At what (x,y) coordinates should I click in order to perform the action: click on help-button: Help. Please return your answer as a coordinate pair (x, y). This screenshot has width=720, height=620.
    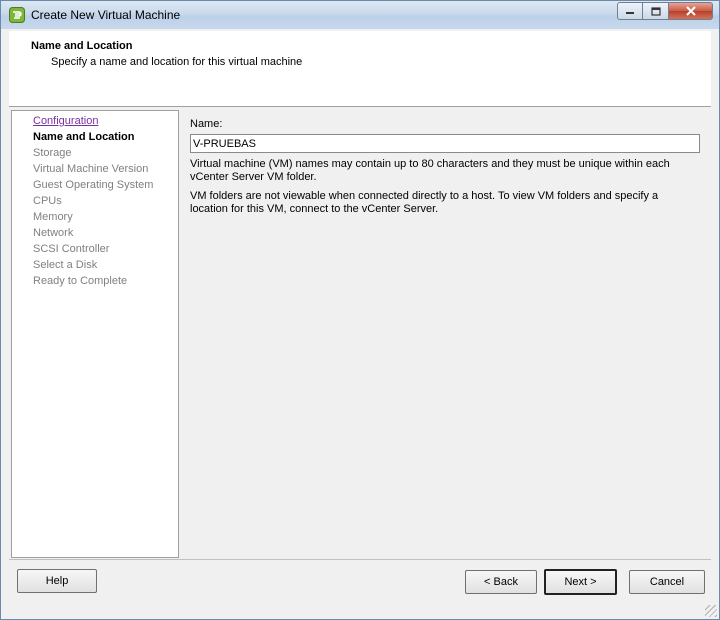
    Looking at the image, I should click on (57, 581).